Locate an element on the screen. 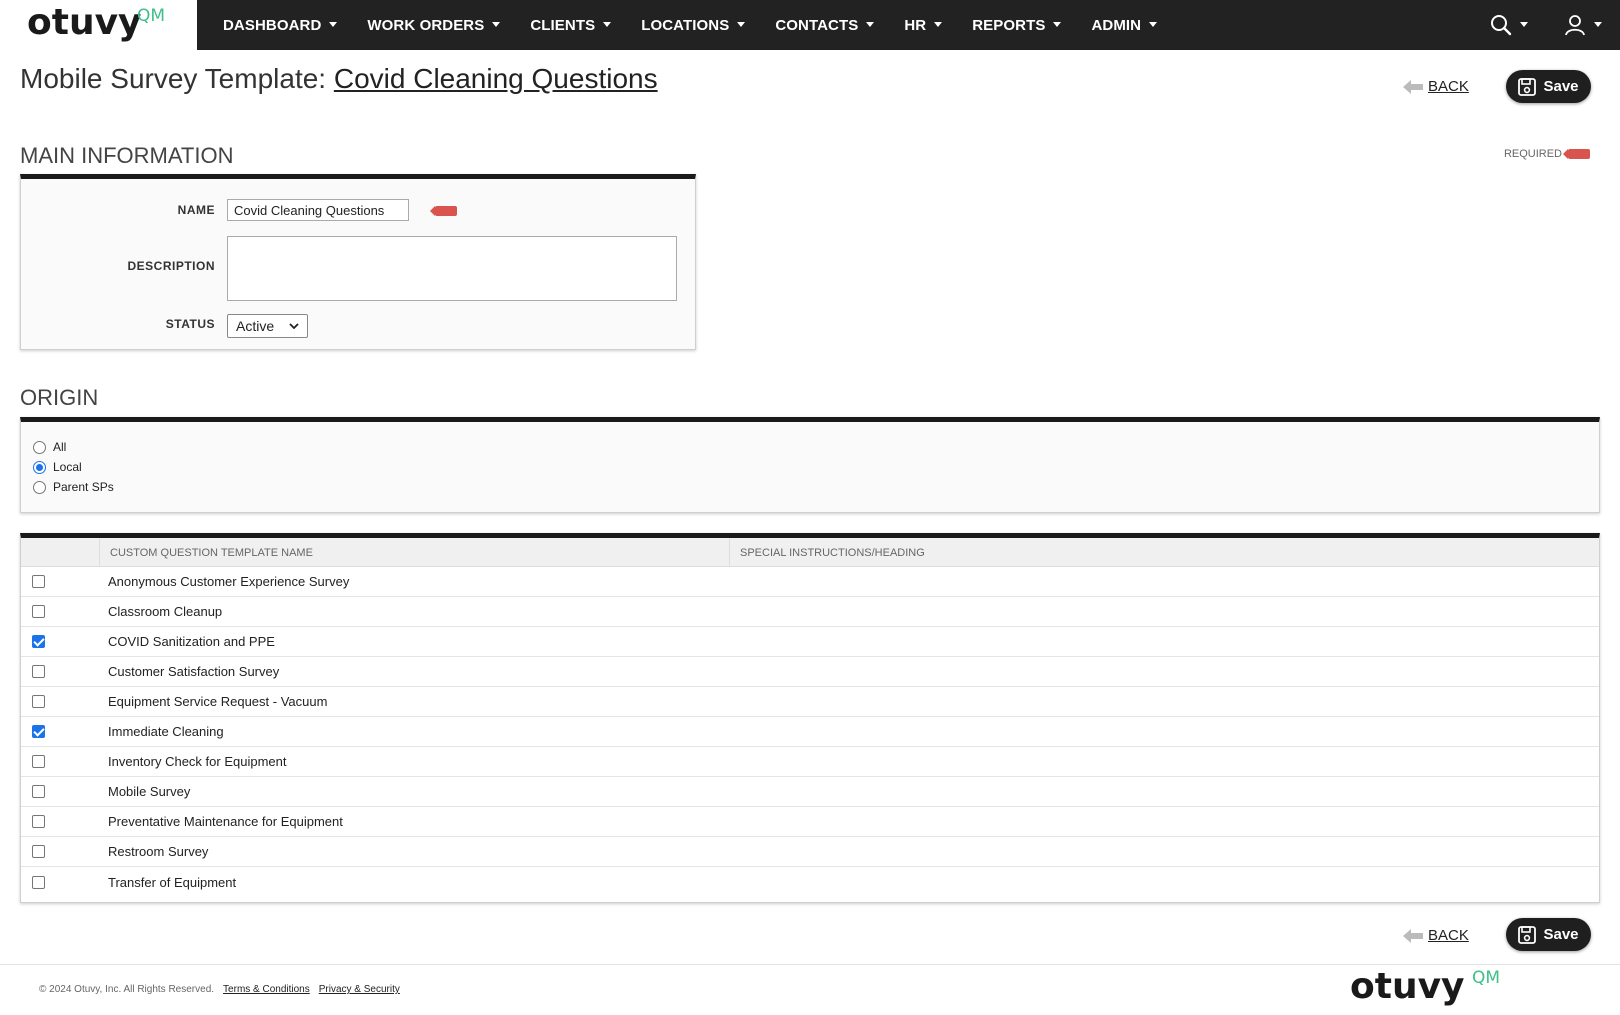 Image resolution: width=1620 pixels, height=1015 pixels. column-header-special-instructions: SPECIAL INSTRUCTIONS/HEADING is located at coordinates (1164, 552).